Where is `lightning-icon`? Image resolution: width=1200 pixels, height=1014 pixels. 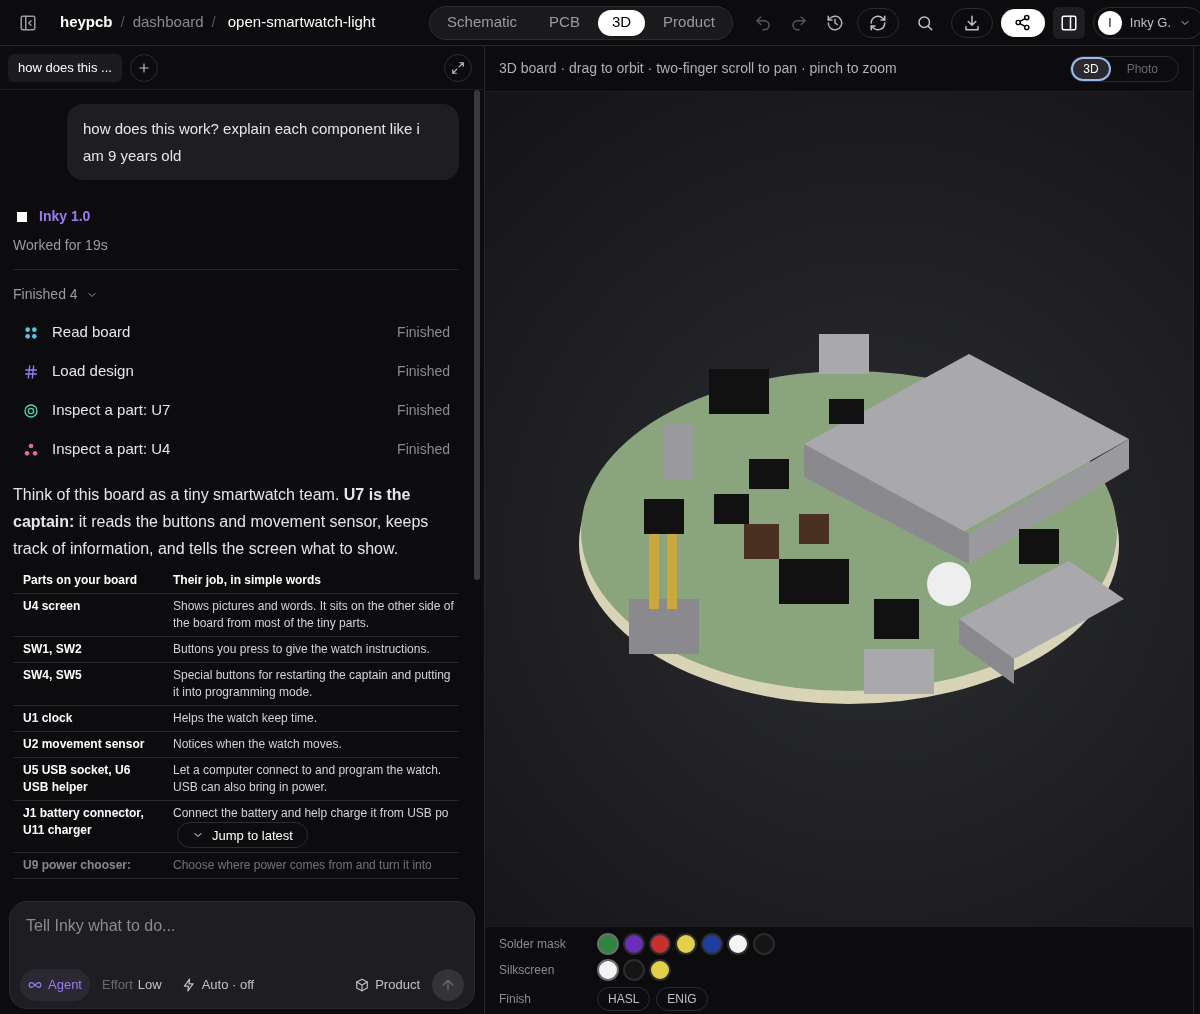
lightning-icon is located at coordinates (188, 985).